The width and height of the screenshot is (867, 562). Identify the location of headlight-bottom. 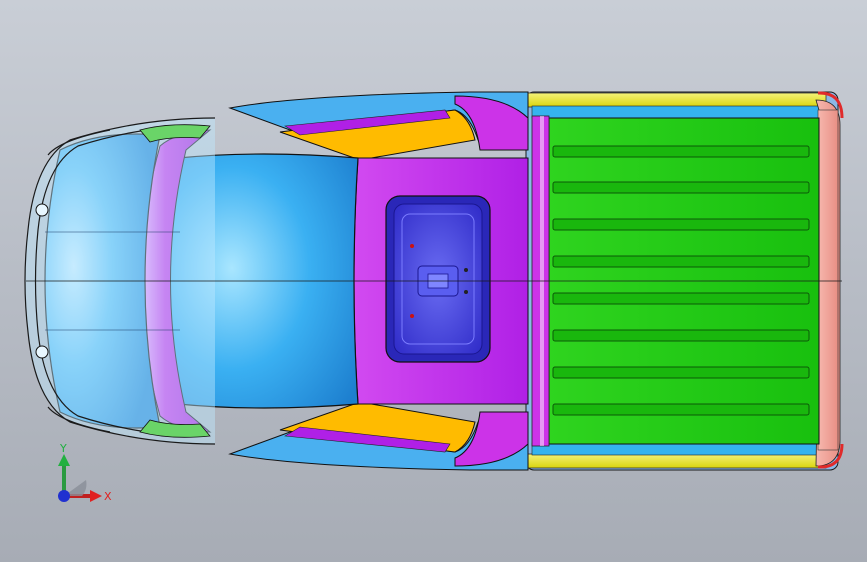
(42, 352).